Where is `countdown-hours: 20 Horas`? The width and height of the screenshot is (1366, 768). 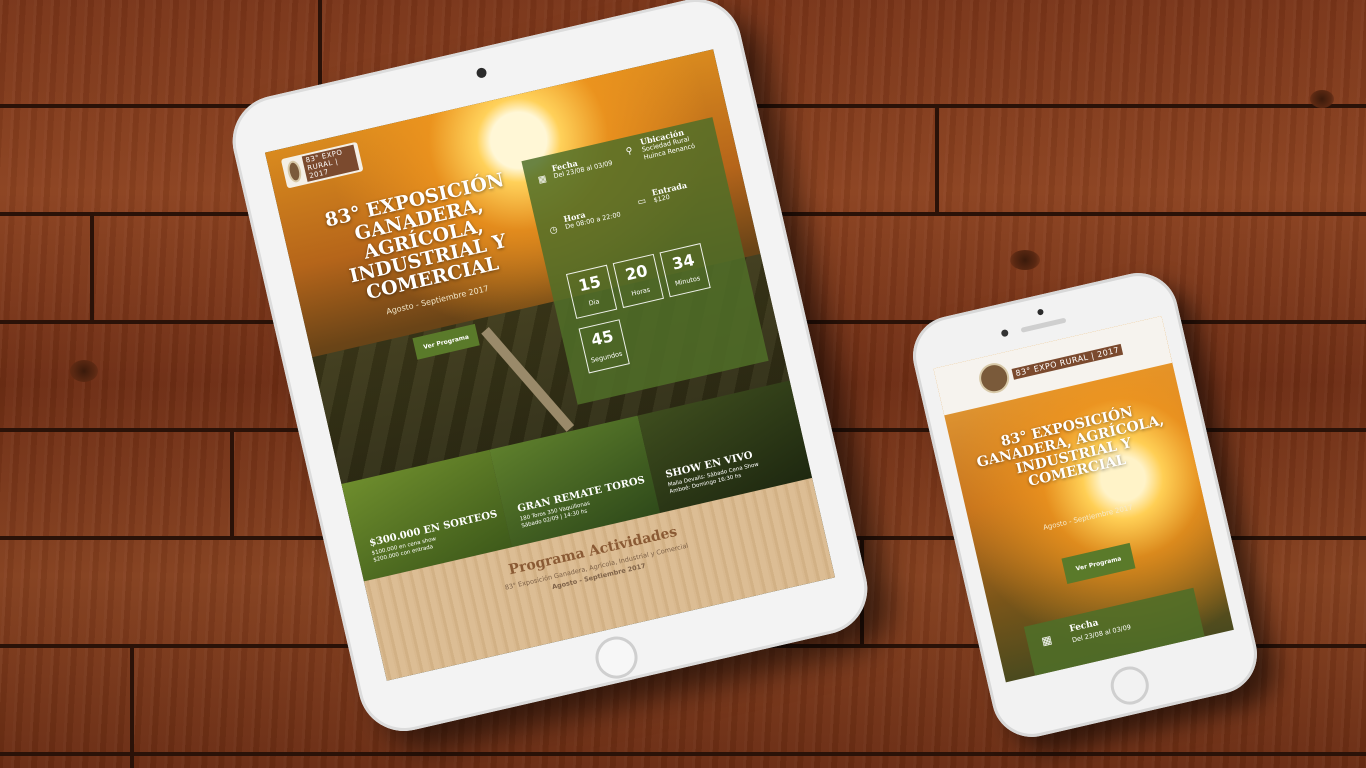 countdown-hours: 20 Horas is located at coordinates (638, 281).